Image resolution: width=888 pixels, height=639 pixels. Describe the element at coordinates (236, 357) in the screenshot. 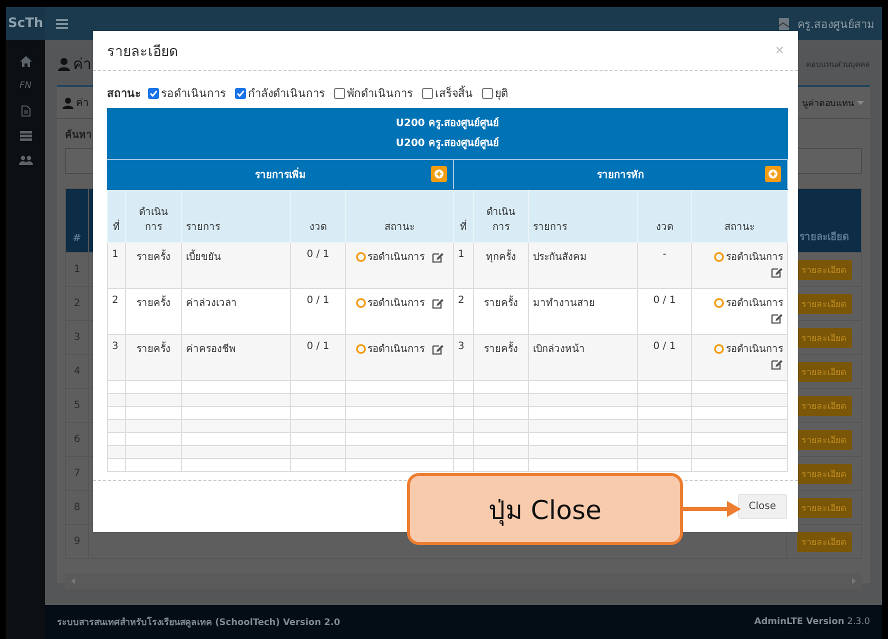

I see `table-cell: ค่าครองชีพ` at that location.